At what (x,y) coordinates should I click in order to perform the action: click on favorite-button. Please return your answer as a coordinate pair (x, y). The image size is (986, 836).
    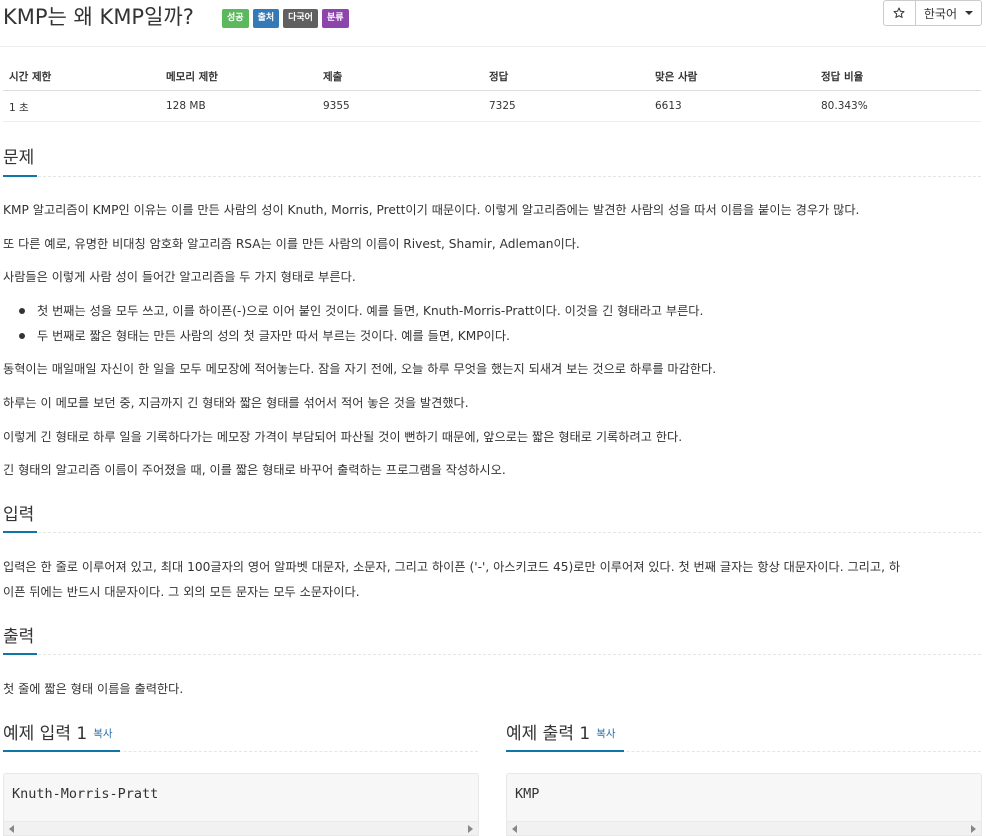
    Looking at the image, I should click on (899, 13).